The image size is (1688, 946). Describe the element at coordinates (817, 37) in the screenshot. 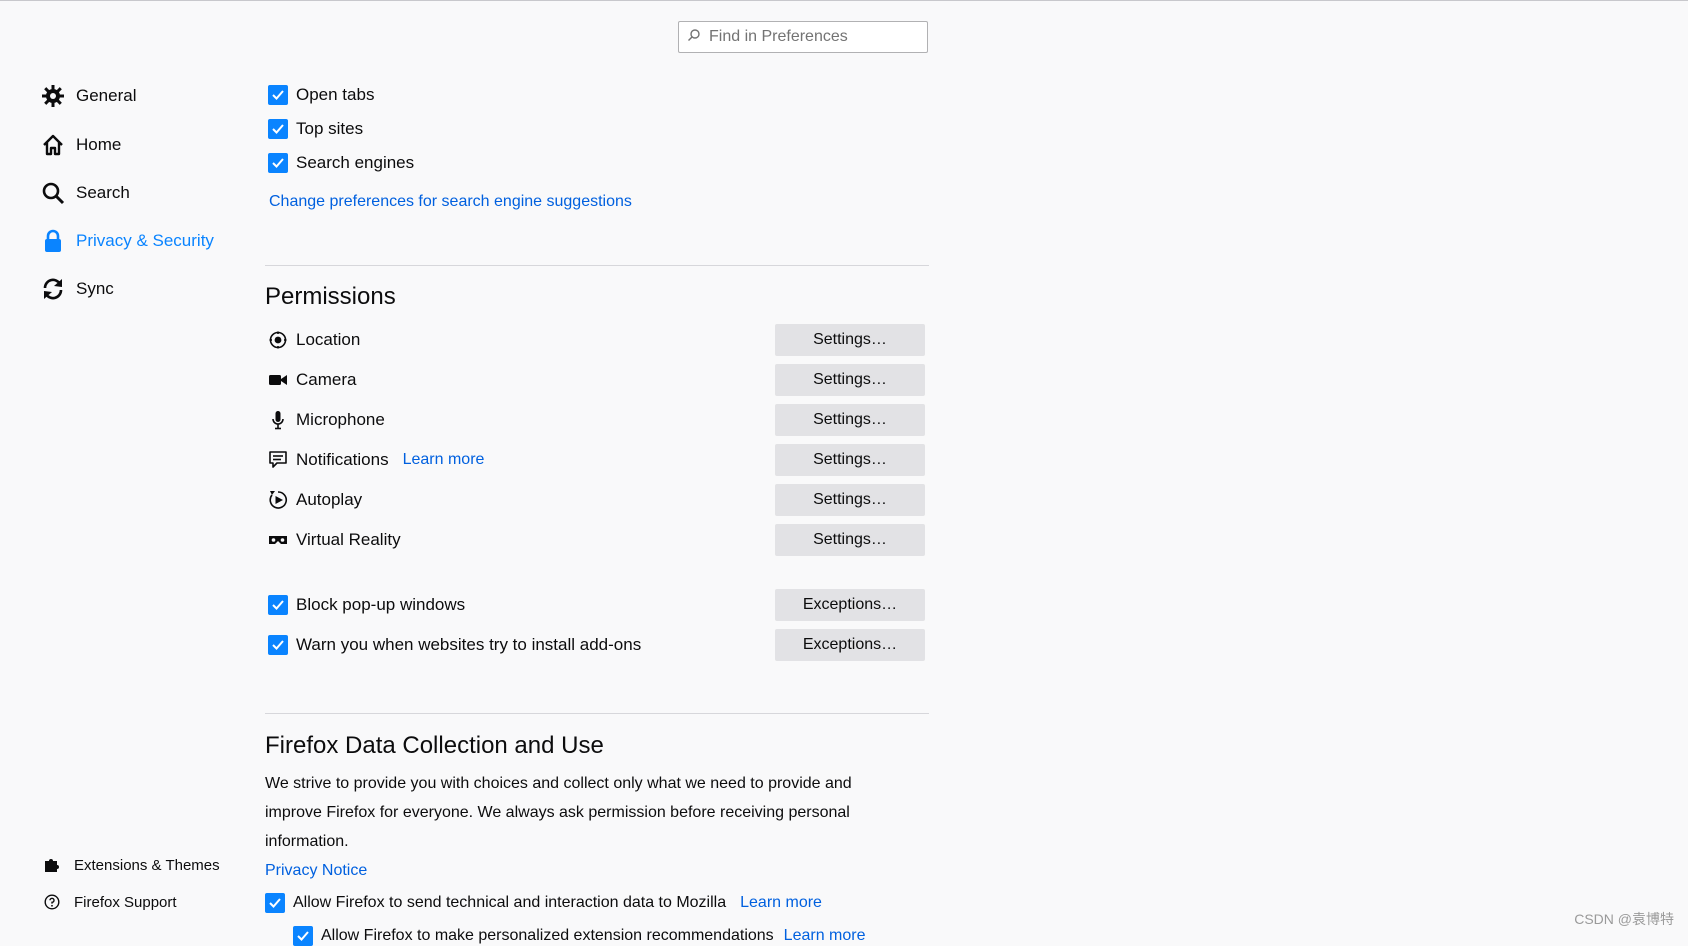

I see `search-input` at that location.